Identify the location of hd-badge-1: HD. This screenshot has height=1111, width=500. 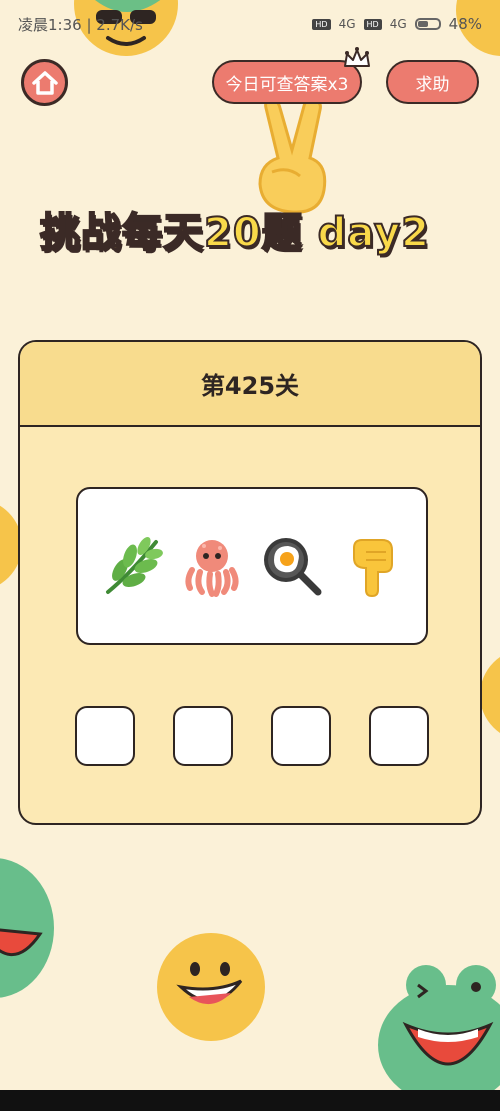
(321, 24).